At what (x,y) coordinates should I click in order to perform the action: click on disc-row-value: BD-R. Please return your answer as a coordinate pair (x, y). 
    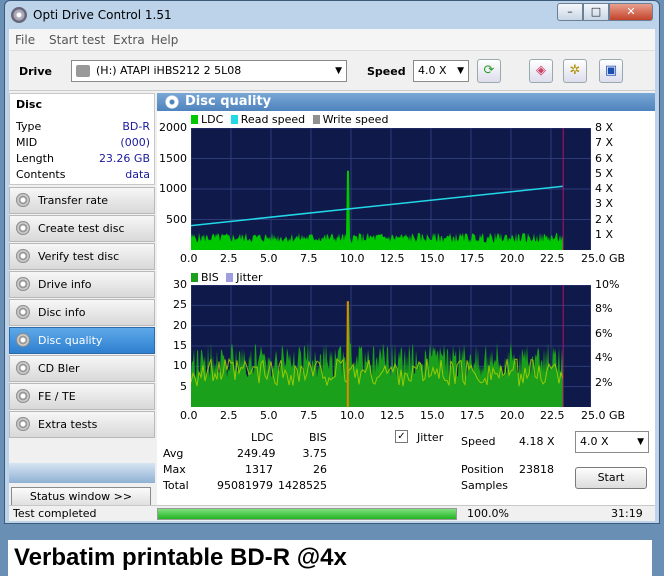
    Looking at the image, I should click on (136, 126).